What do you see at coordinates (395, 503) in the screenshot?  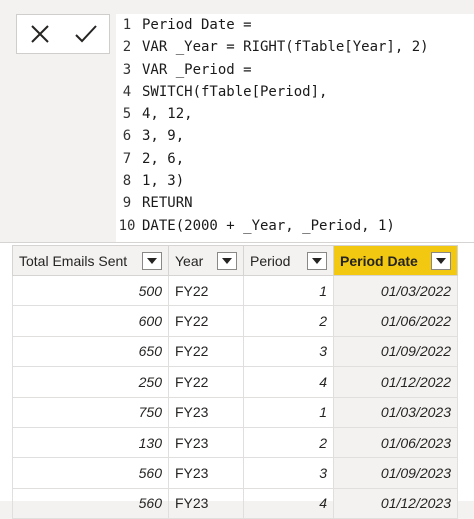 I see `table-cell: 01/12/2023` at bounding box center [395, 503].